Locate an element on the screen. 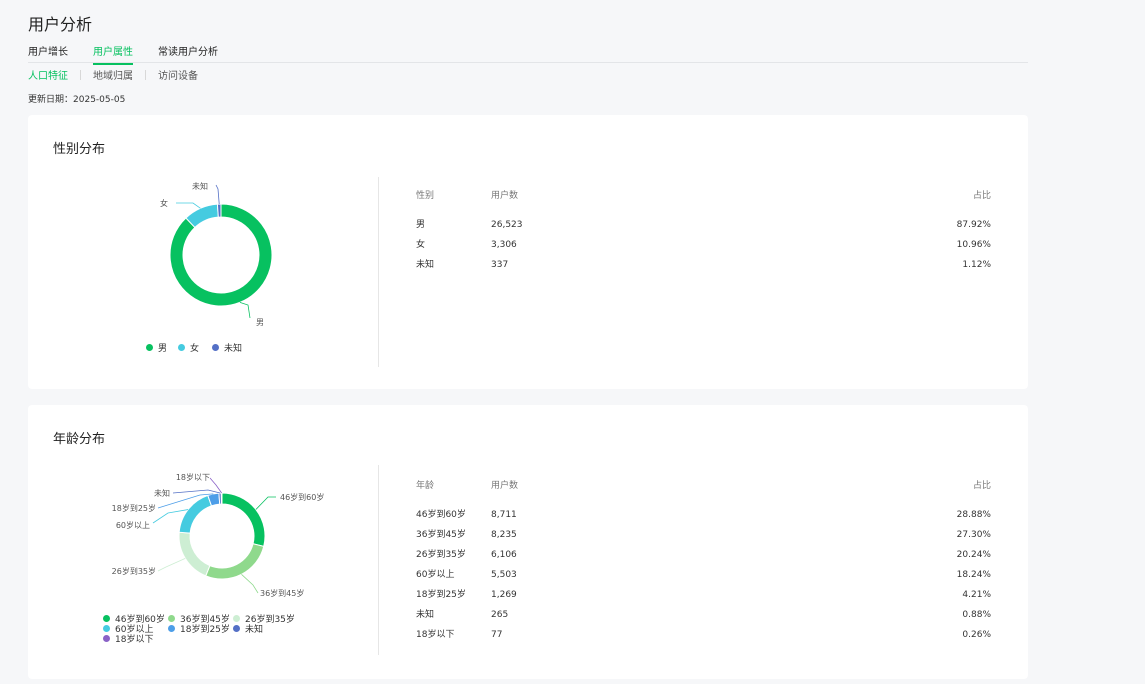 Image resolution: width=1145 pixels, height=684 pixels. legend-label: 女 is located at coordinates (195, 349).